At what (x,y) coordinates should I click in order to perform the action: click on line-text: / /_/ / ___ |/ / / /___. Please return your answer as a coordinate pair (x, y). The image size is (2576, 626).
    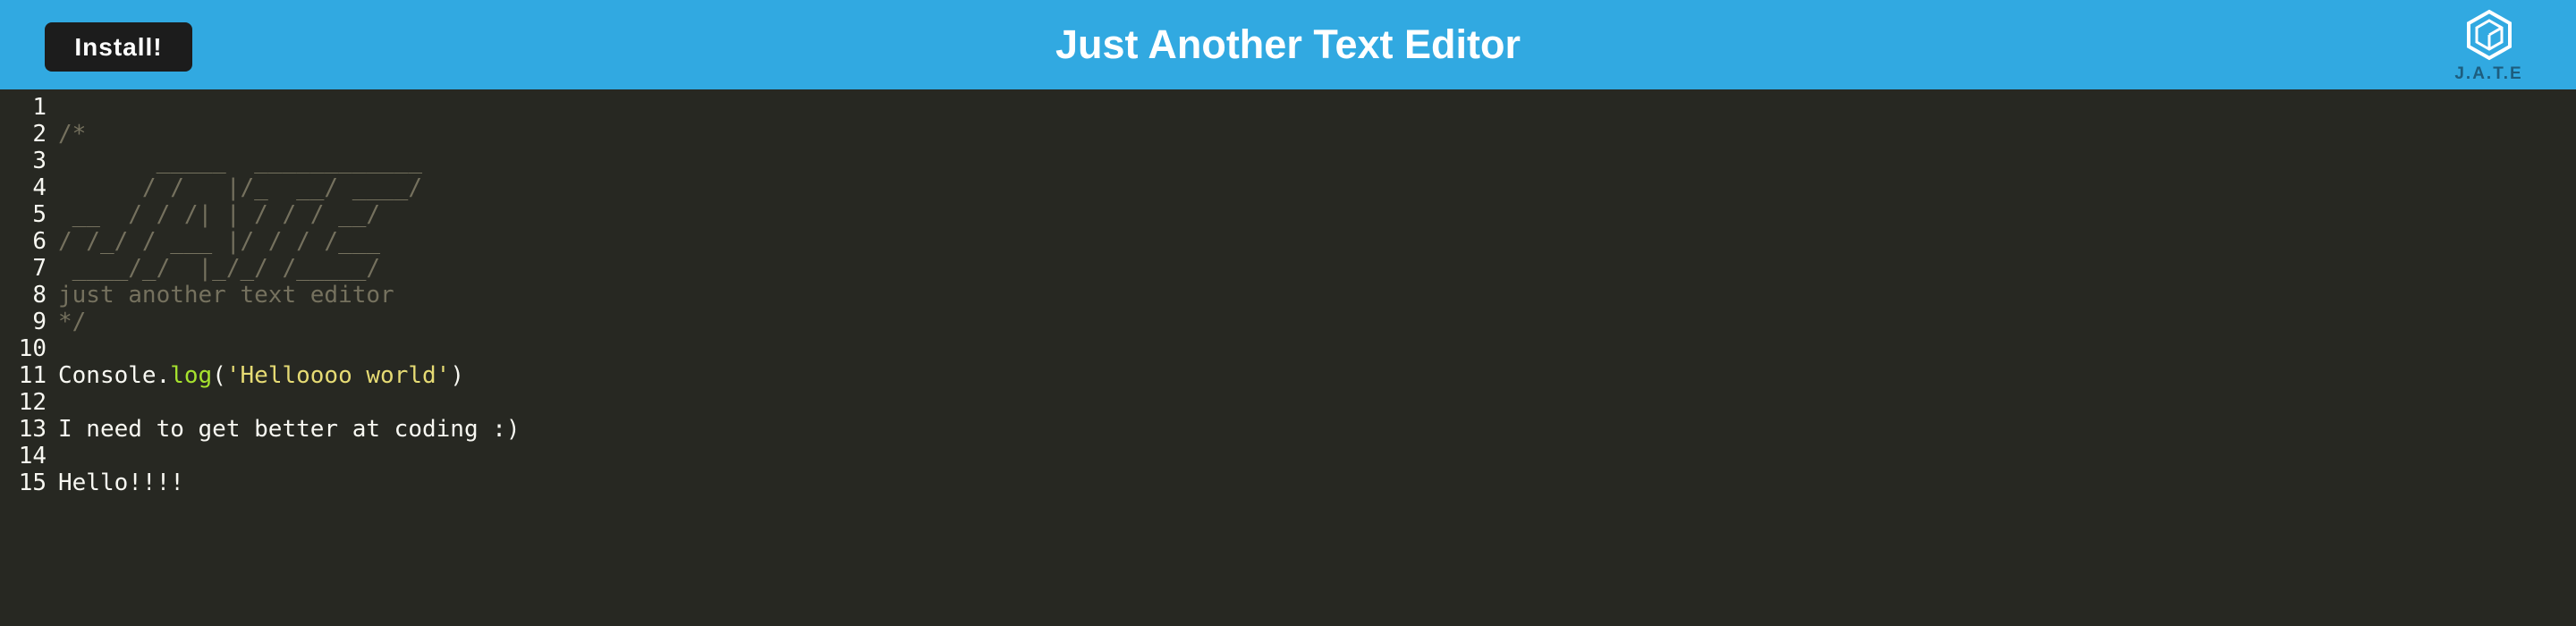
    Looking at the image, I should click on (219, 242).